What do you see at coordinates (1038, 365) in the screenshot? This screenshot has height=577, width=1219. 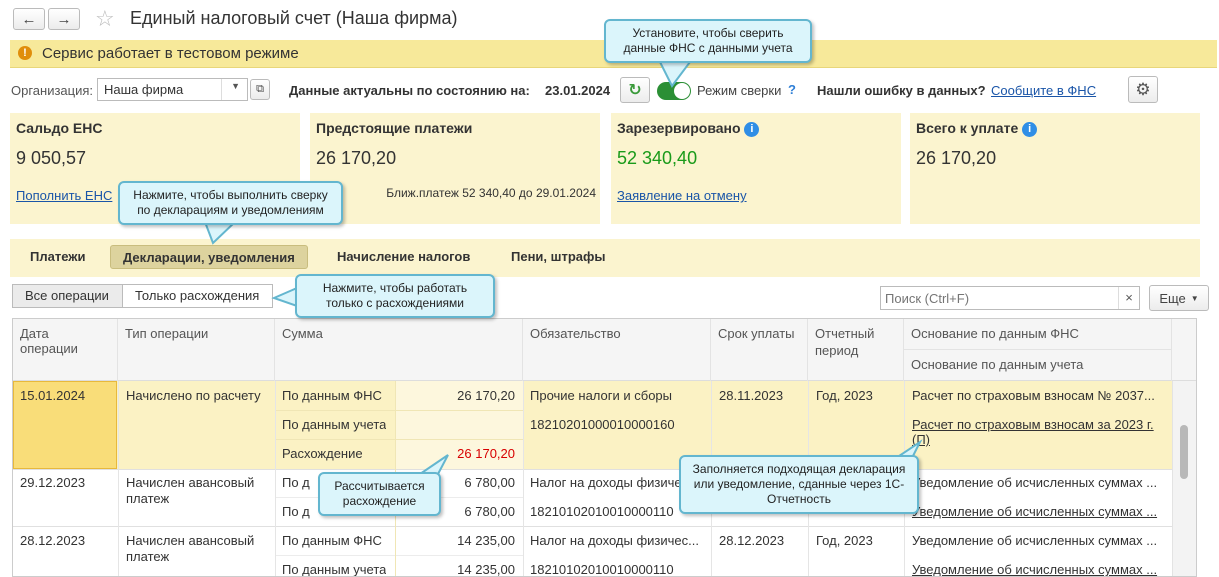 I see `col-basis-acc: Основание по данным учета` at bounding box center [1038, 365].